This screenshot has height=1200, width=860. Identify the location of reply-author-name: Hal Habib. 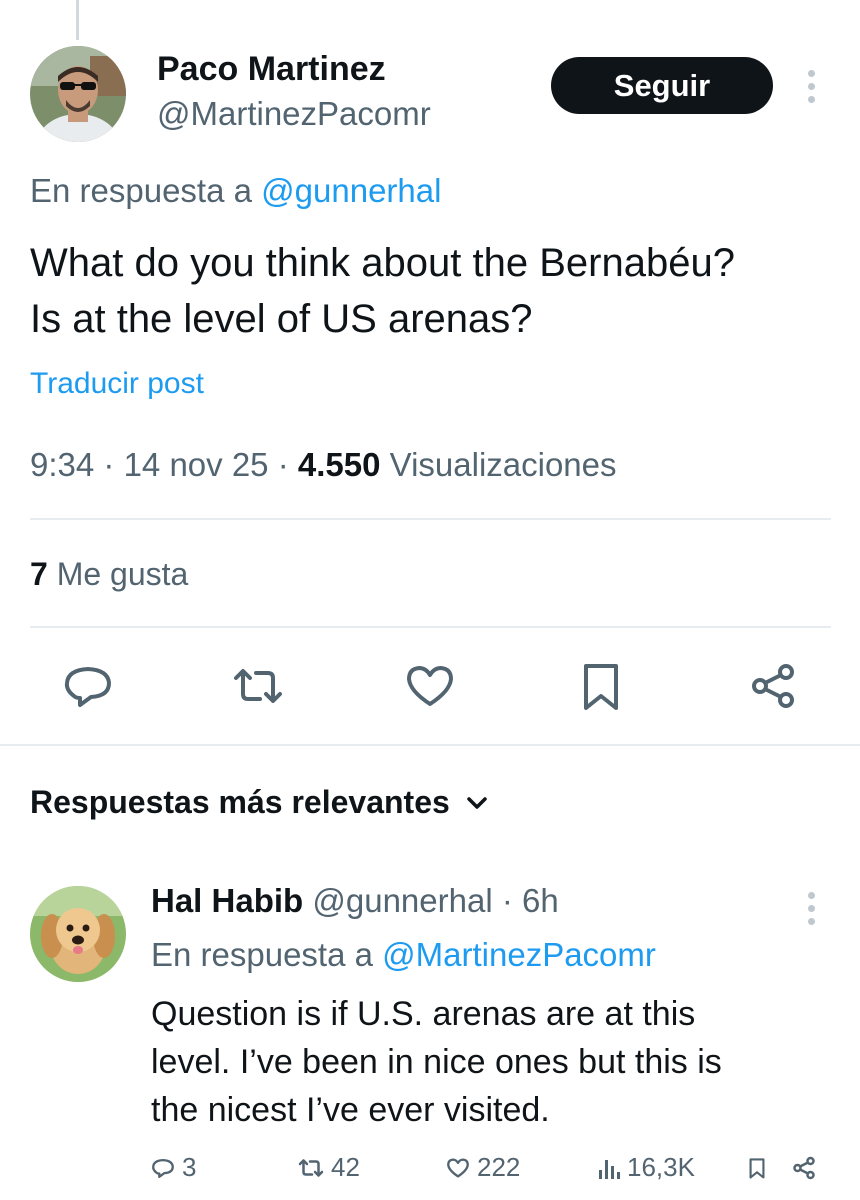
(227, 900).